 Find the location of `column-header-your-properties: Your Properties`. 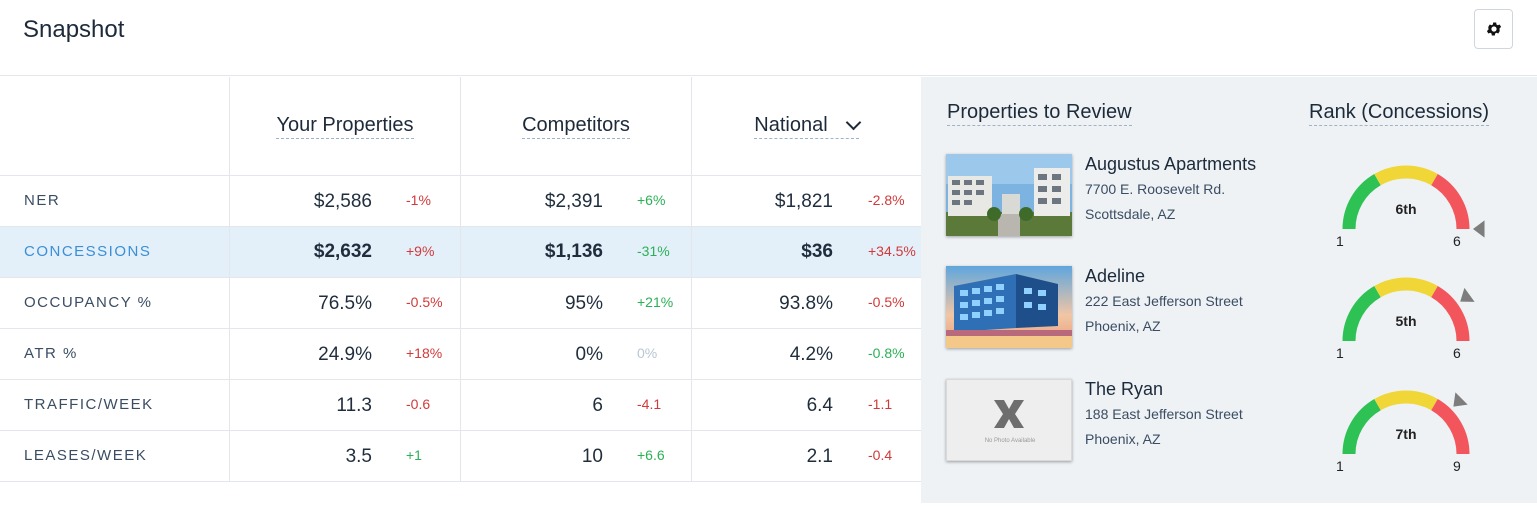

column-header-your-properties: Your Properties is located at coordinates (344, 126).